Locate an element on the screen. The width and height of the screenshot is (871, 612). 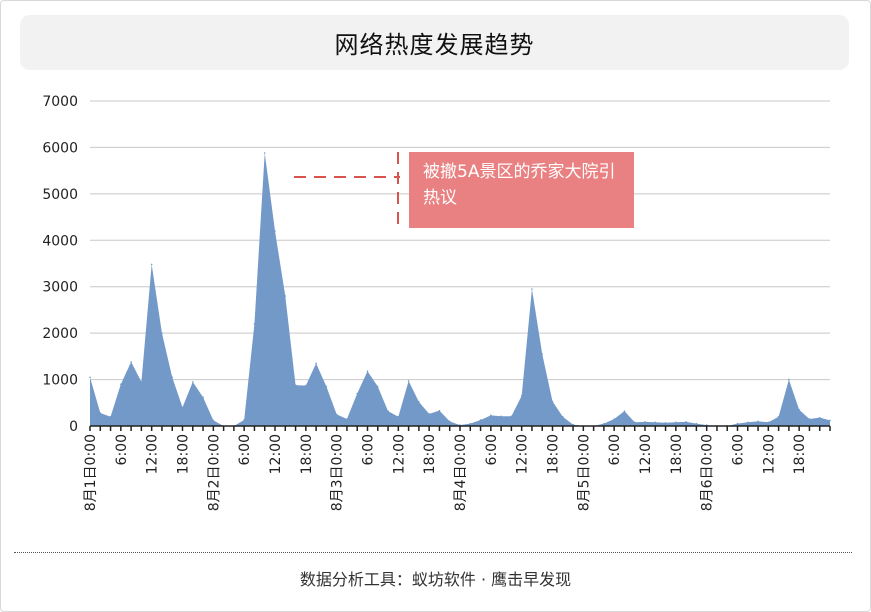
footer-source: 数据分析工具：蚁坊软件 · 鹰击早发现 is located at coordinates (435, 579).